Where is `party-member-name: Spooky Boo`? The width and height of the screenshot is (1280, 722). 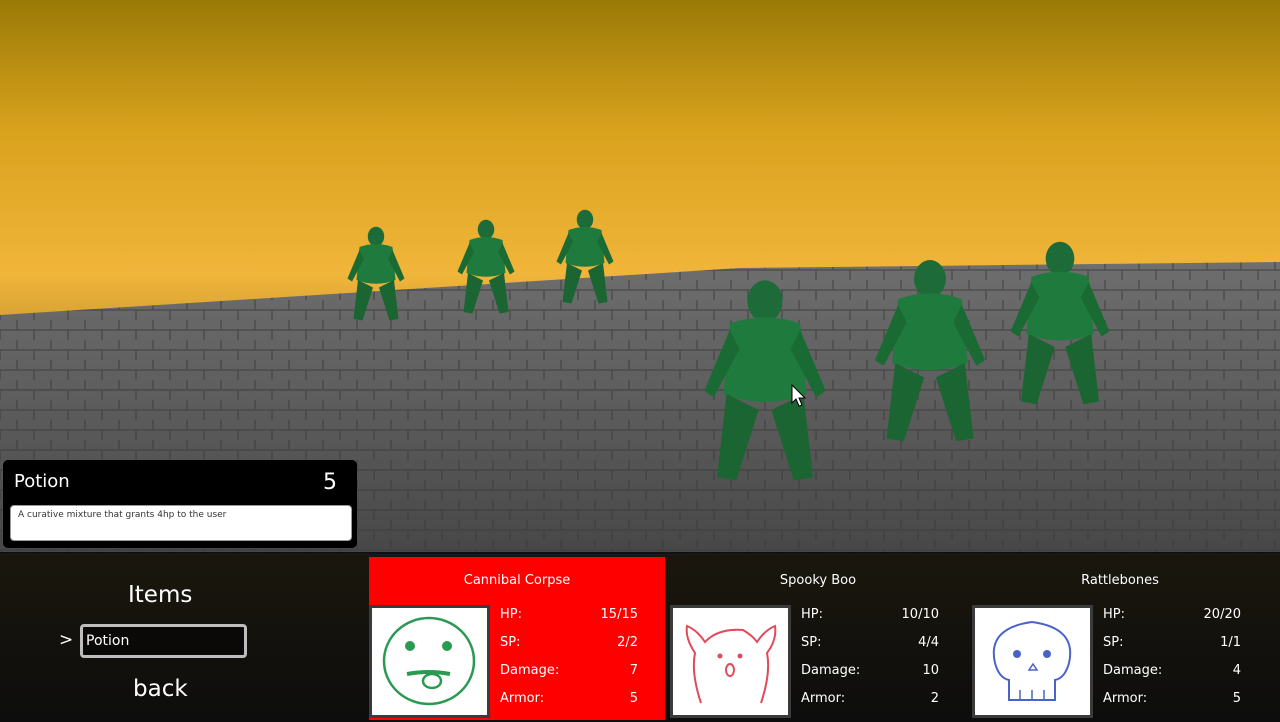 party-member-name: Spooky Boo is located at coordinates (818, 580).